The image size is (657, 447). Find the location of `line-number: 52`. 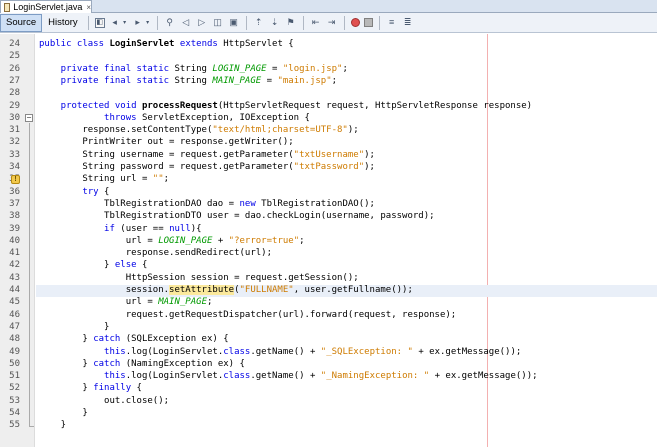

line-number: 52 is located at coordinates (14, 388).